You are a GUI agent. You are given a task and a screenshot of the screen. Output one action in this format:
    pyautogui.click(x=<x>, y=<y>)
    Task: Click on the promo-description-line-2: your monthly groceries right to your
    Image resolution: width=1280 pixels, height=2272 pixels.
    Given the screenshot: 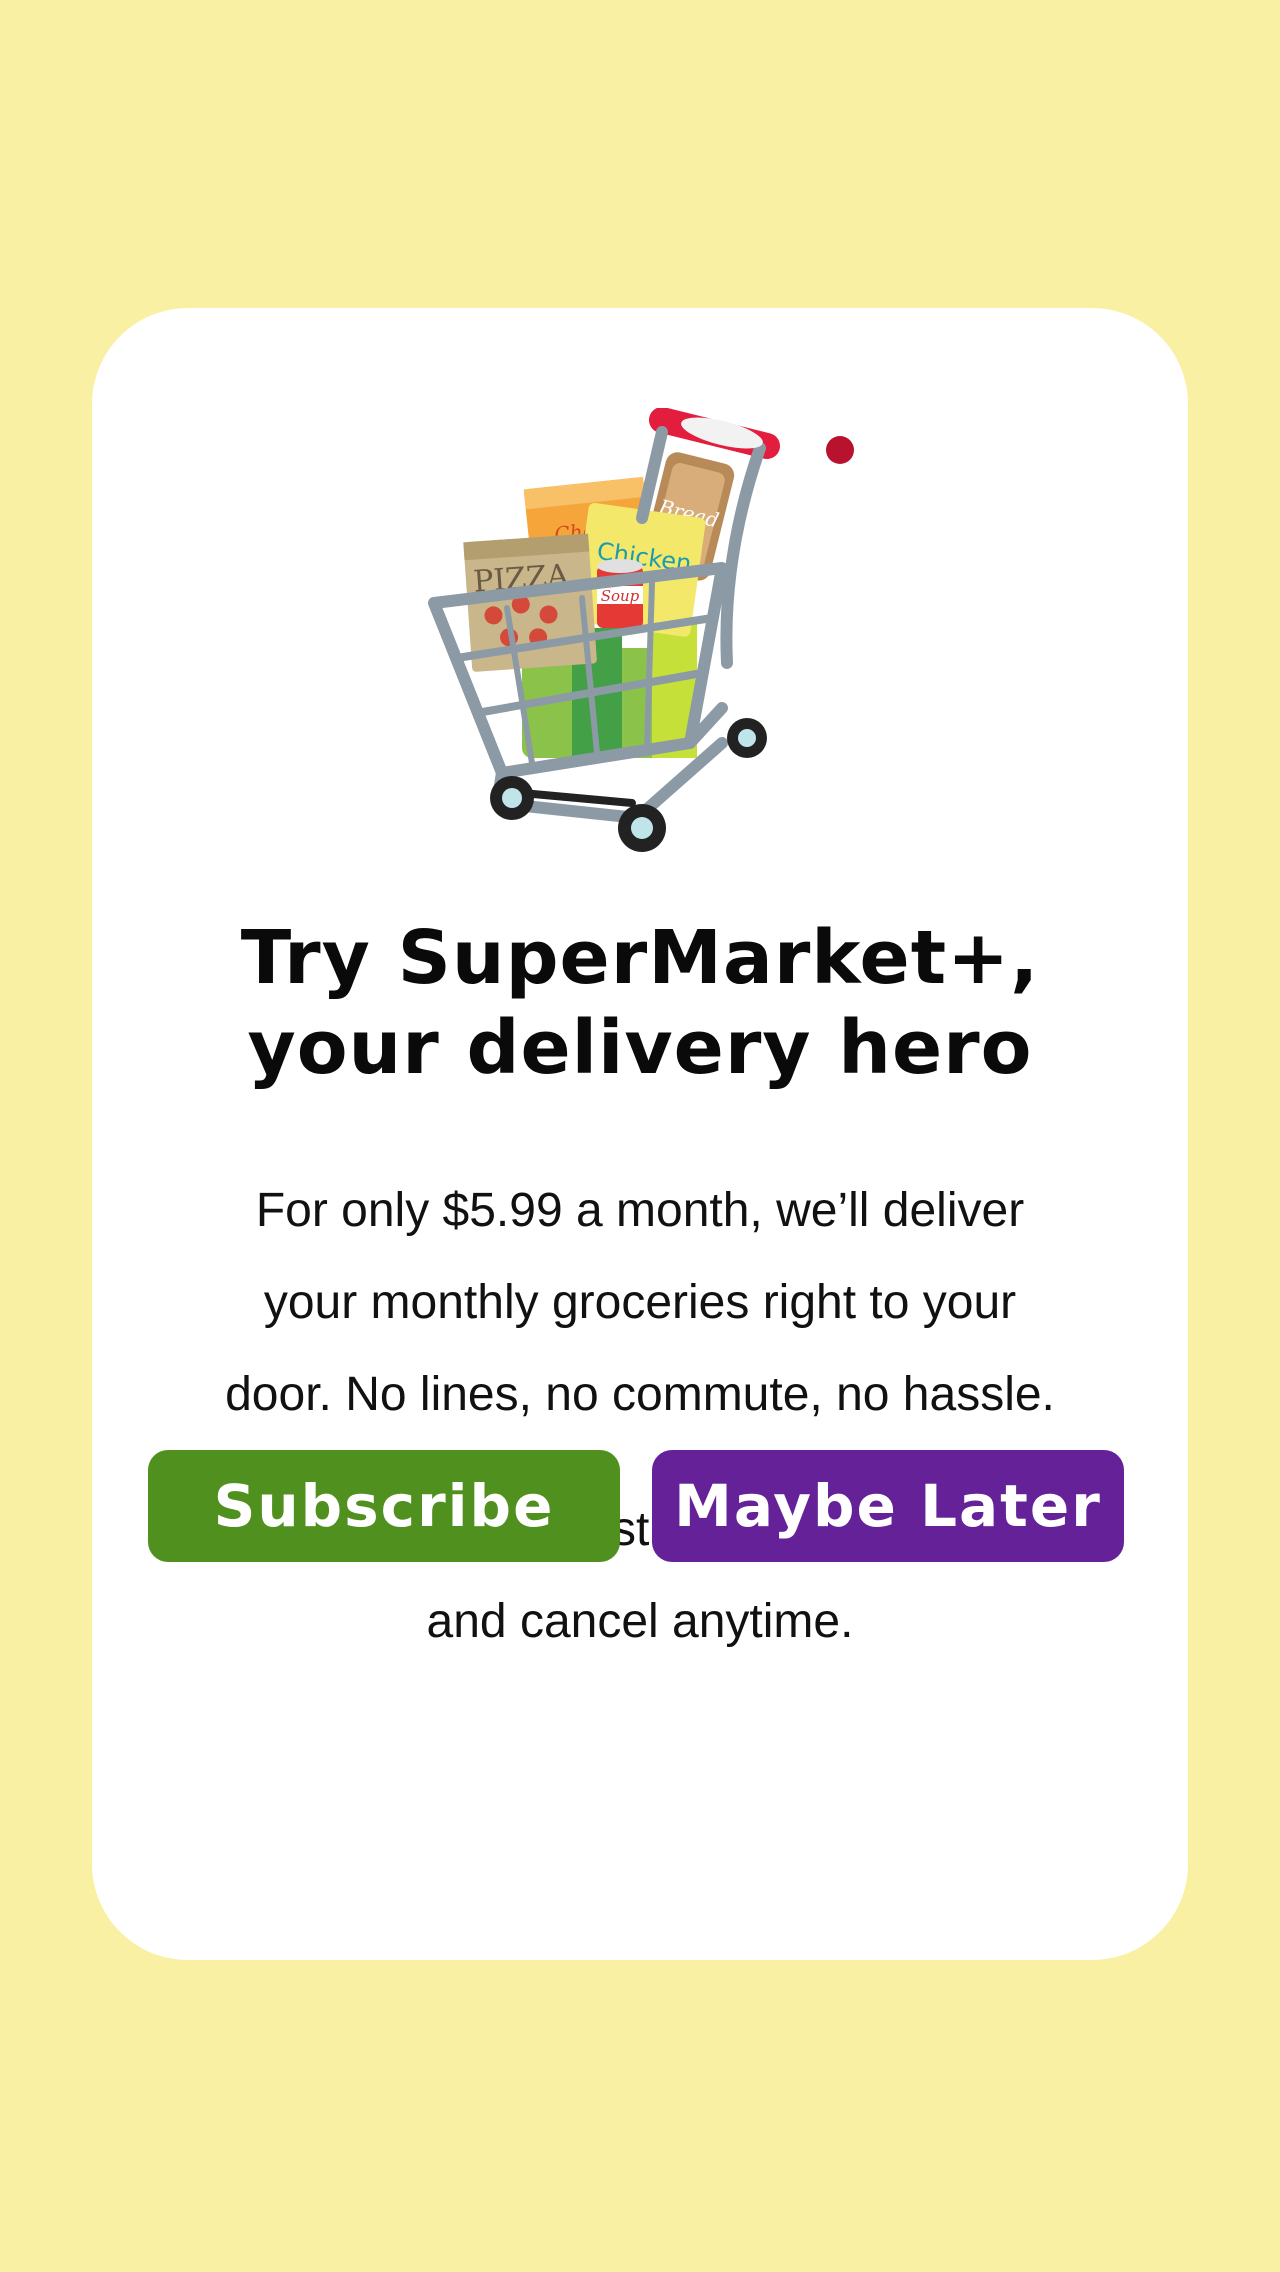 What is the action you would take?
    pyautogui.click(x=640, y=1302)
    